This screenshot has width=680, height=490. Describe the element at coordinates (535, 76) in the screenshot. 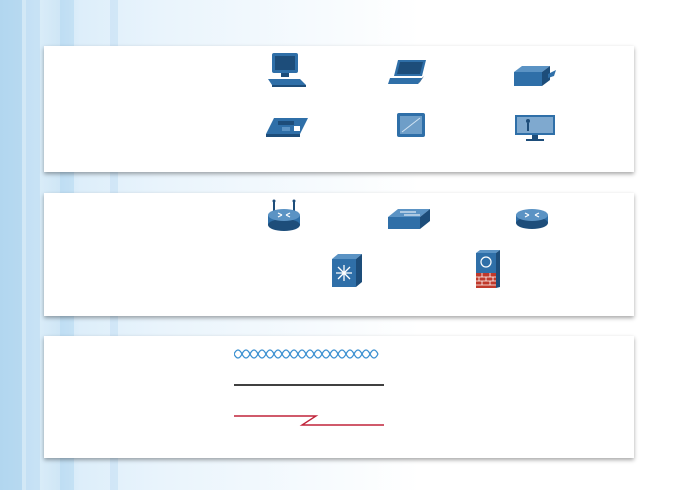

I see `server-icon` at that location.